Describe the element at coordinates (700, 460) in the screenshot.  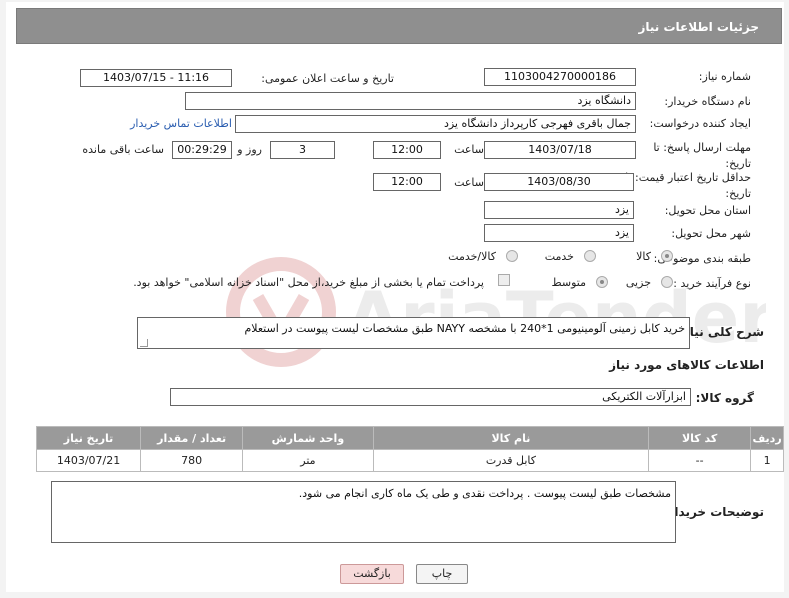
I see `cell-item-code: --` at that location.